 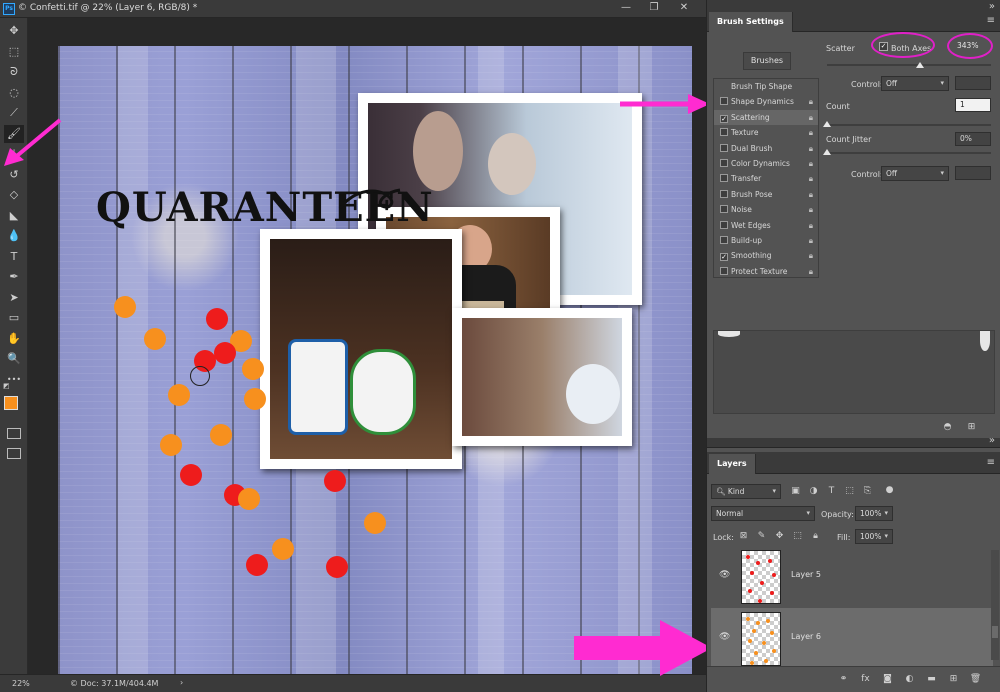 I want to click on control-select: Off ▾, so click(x=915, y=83).